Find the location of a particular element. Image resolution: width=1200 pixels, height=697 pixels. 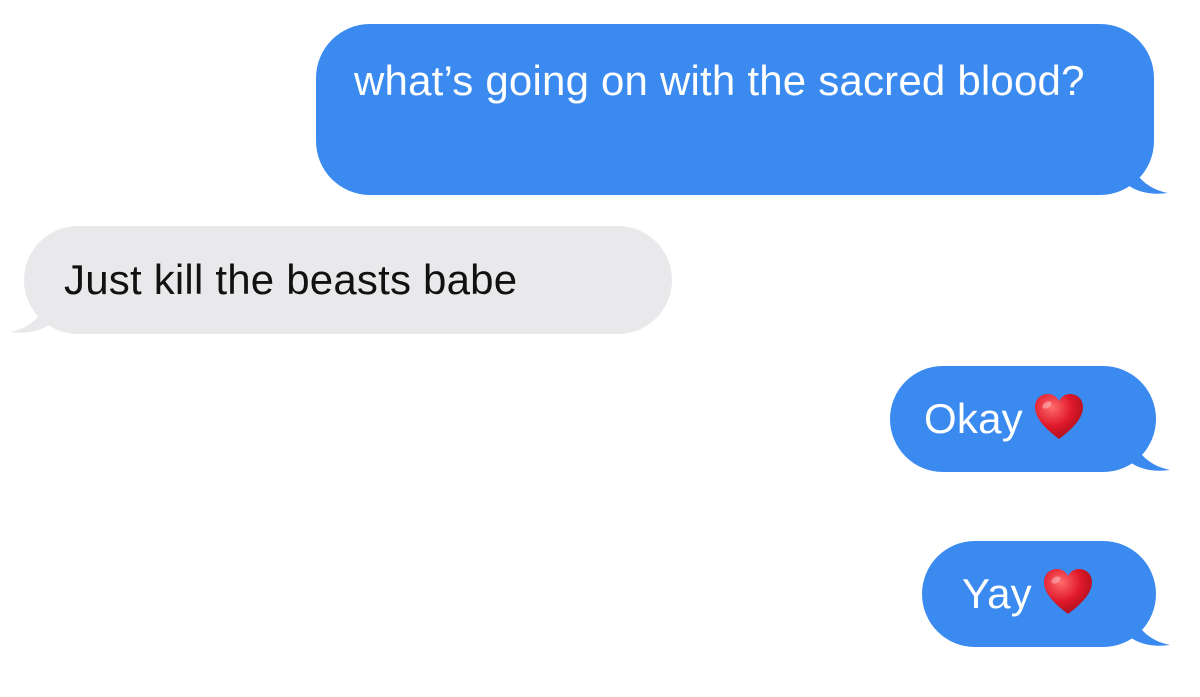

message-text: Yay is located at coordinates (997, 593).